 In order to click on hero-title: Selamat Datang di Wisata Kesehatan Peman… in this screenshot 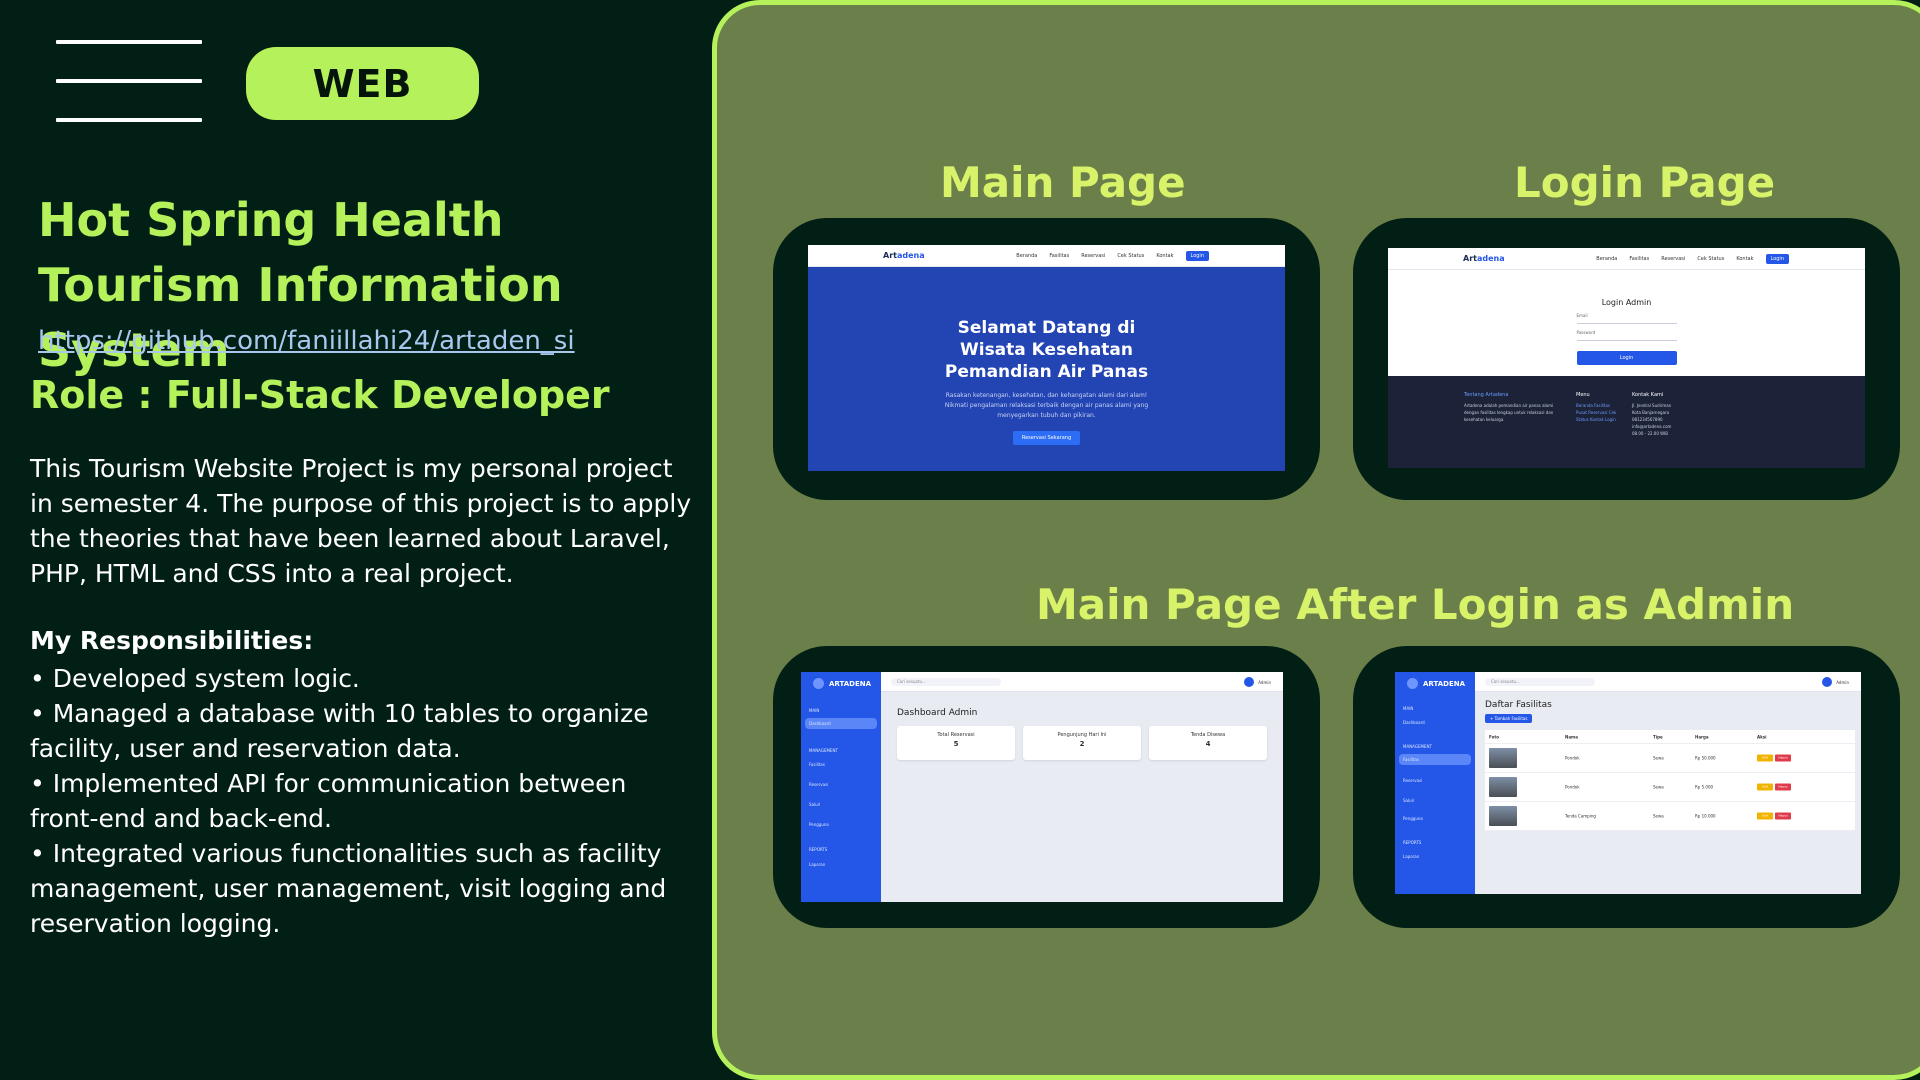, I will do `click(1046, 350)`.